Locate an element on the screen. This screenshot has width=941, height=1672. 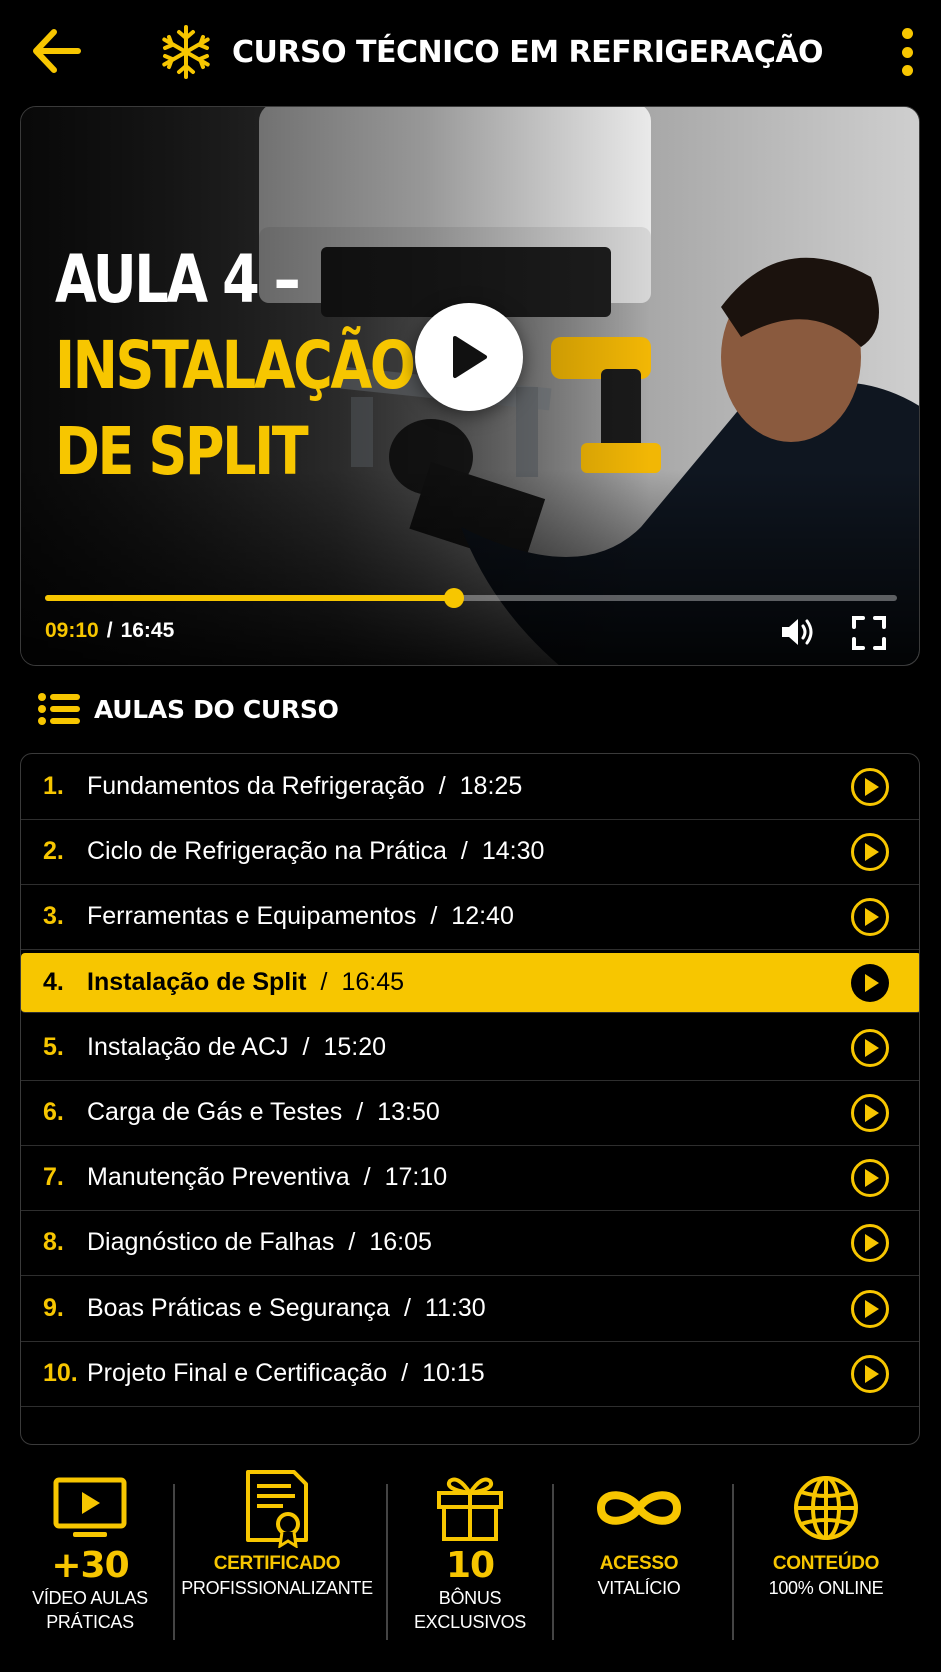
feature-videos-count: +30 is located at coordinates (90, 1565).